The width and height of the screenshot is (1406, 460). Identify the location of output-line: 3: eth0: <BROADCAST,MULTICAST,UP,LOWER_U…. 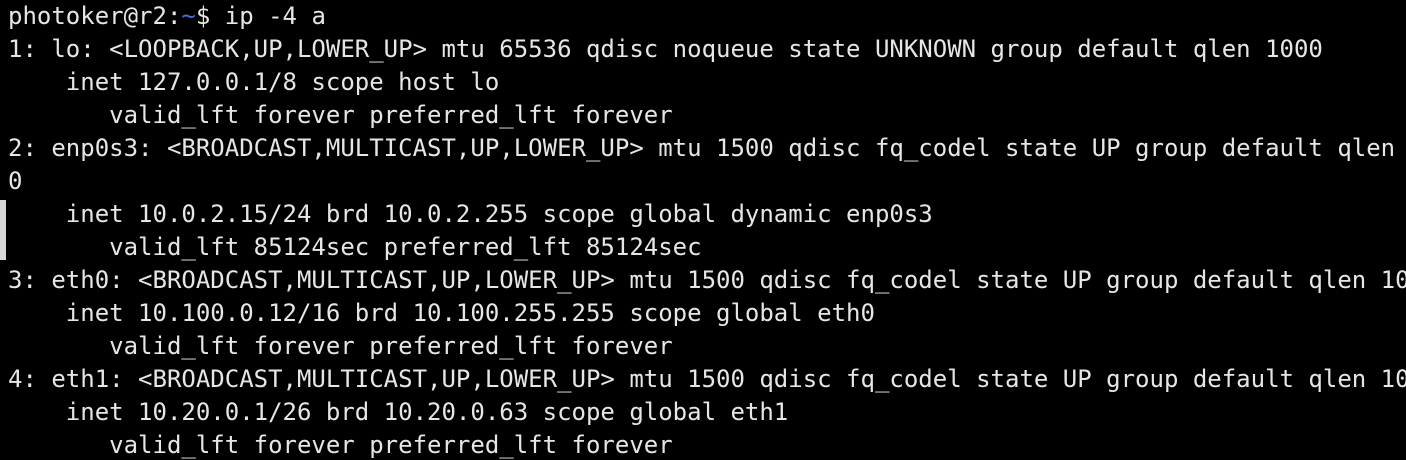
(707, 280).